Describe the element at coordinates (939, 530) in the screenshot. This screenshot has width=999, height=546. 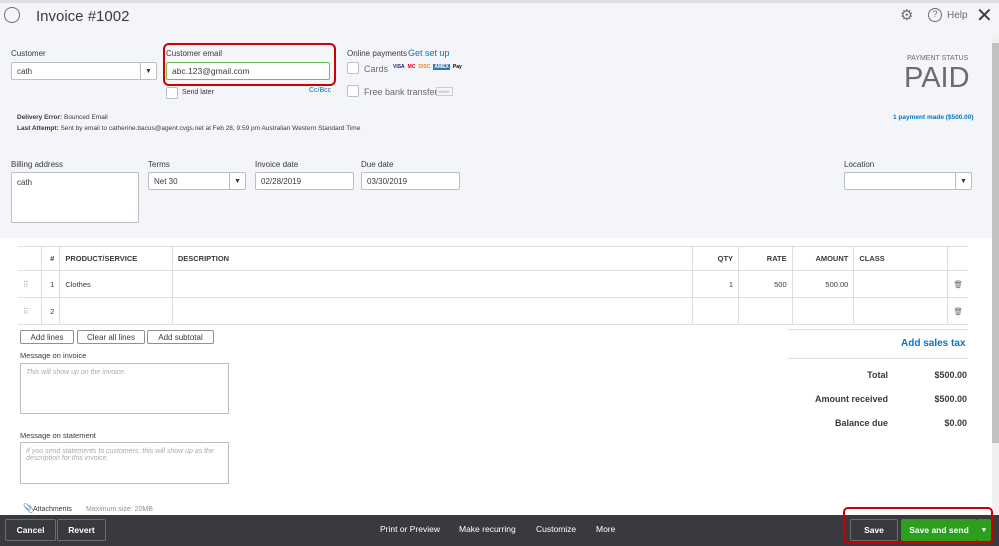
I see `save-and-send-button: Save and send` at that location.